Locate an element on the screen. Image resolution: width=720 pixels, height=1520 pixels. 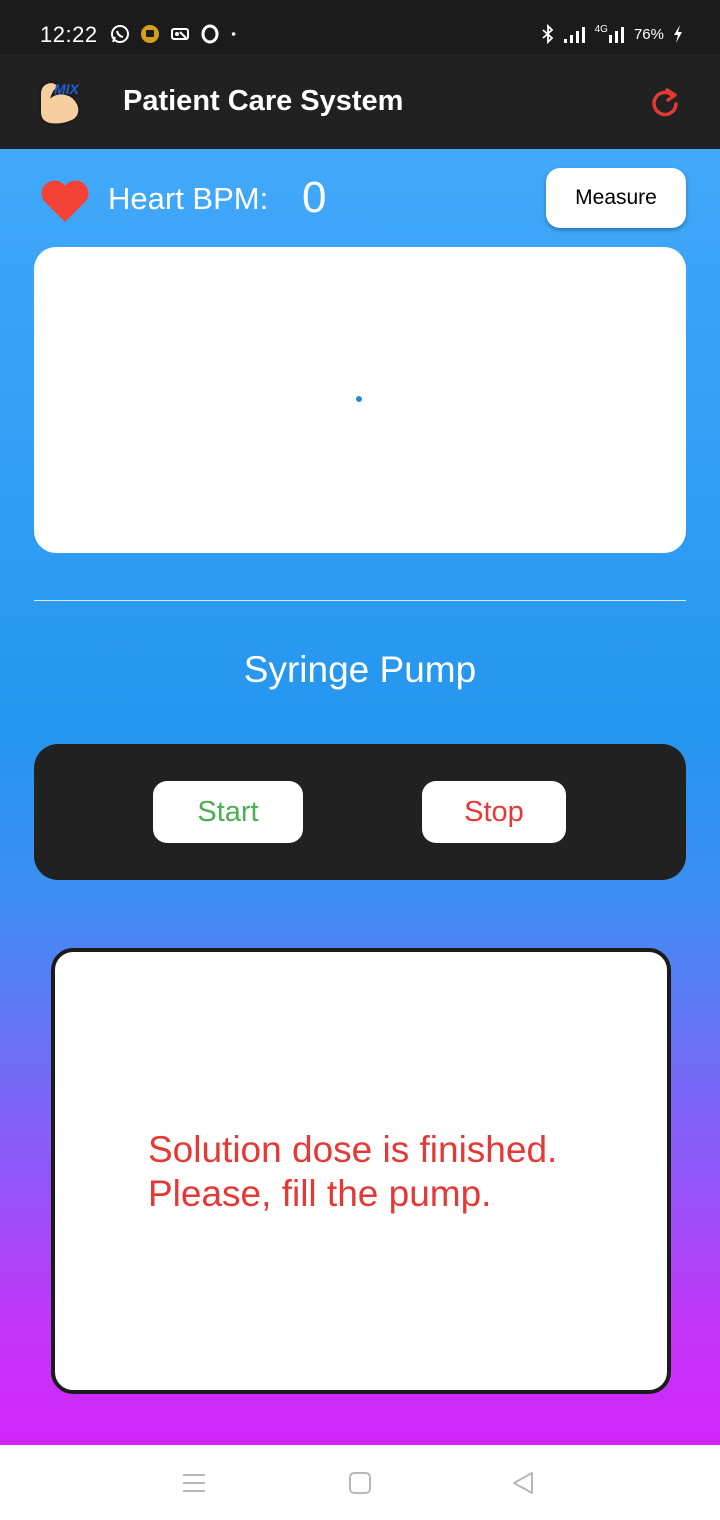
status-icons-left is located at coordinates (176, 34).